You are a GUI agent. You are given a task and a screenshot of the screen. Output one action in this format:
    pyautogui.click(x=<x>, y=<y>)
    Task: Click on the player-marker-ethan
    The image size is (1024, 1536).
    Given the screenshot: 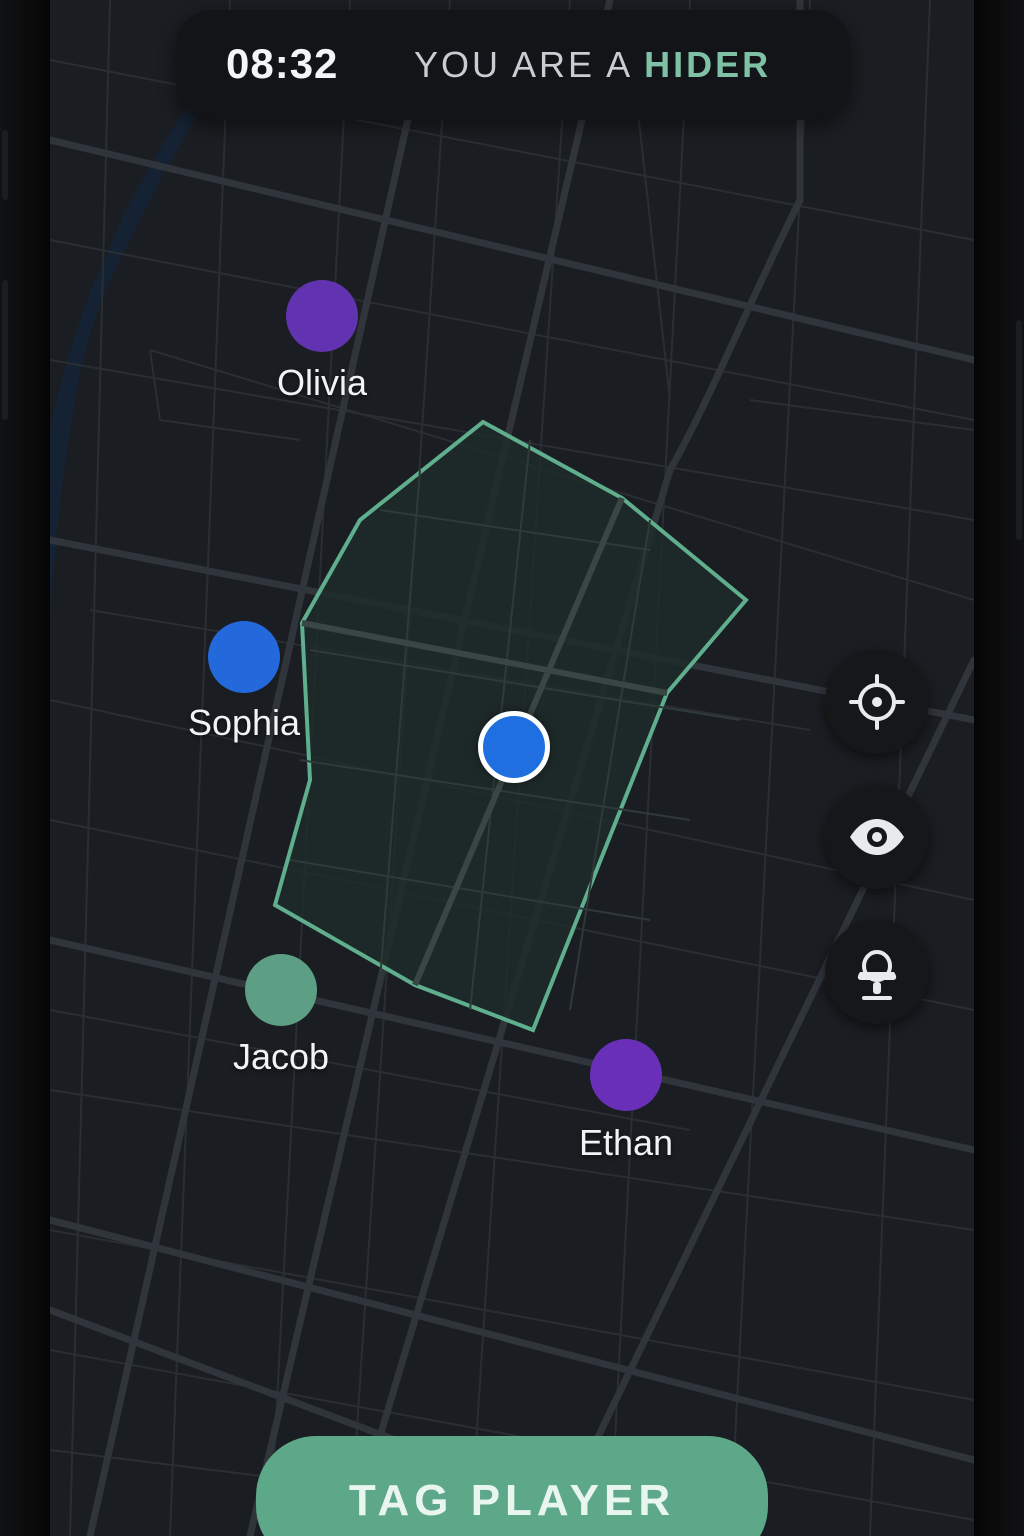 What is the action you would take?
    pyautogui.click(x=626, y=1075)
    